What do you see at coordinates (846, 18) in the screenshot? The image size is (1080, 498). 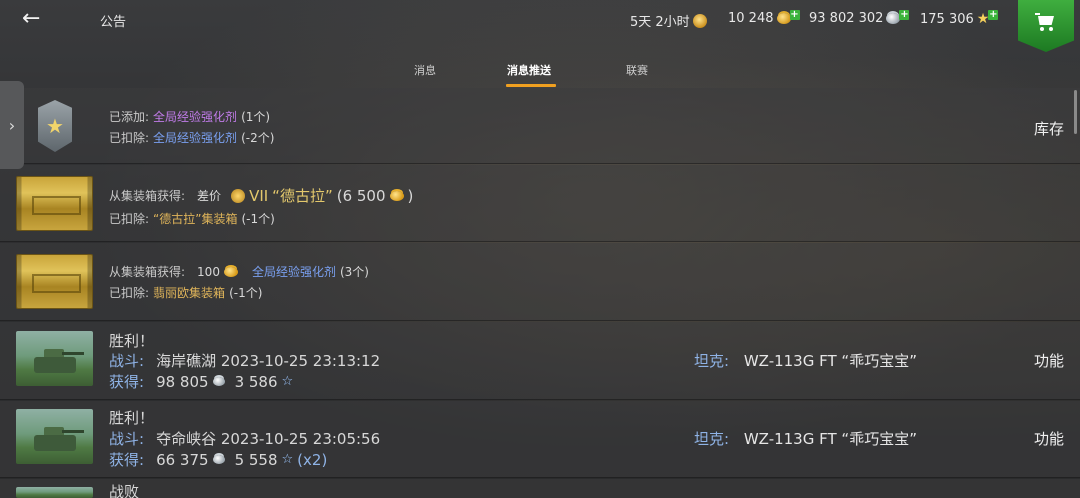 I see `credits-amount: 93 802 302` at bounding box center [846, 18].